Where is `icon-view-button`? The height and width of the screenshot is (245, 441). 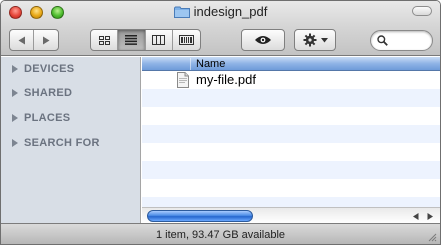 icon-view-button is located at coordinates (105, 40).